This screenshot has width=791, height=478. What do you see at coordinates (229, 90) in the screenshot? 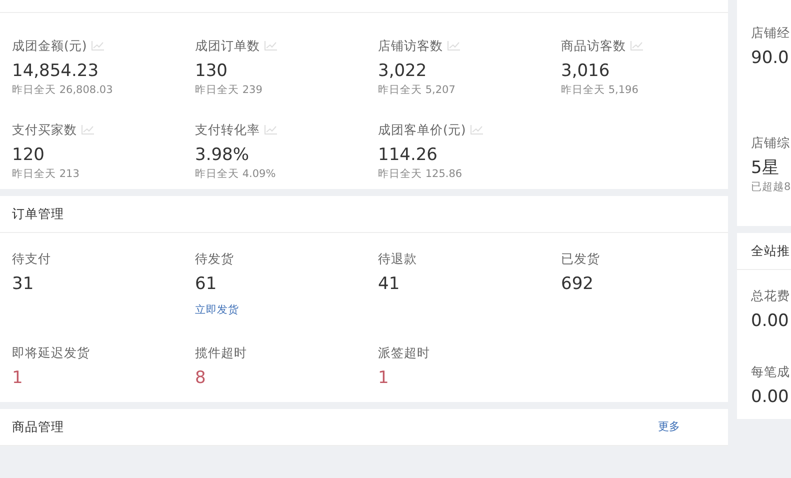
I see `yesterday-value: 昨日全天 239` at bounding box center [229, 90].